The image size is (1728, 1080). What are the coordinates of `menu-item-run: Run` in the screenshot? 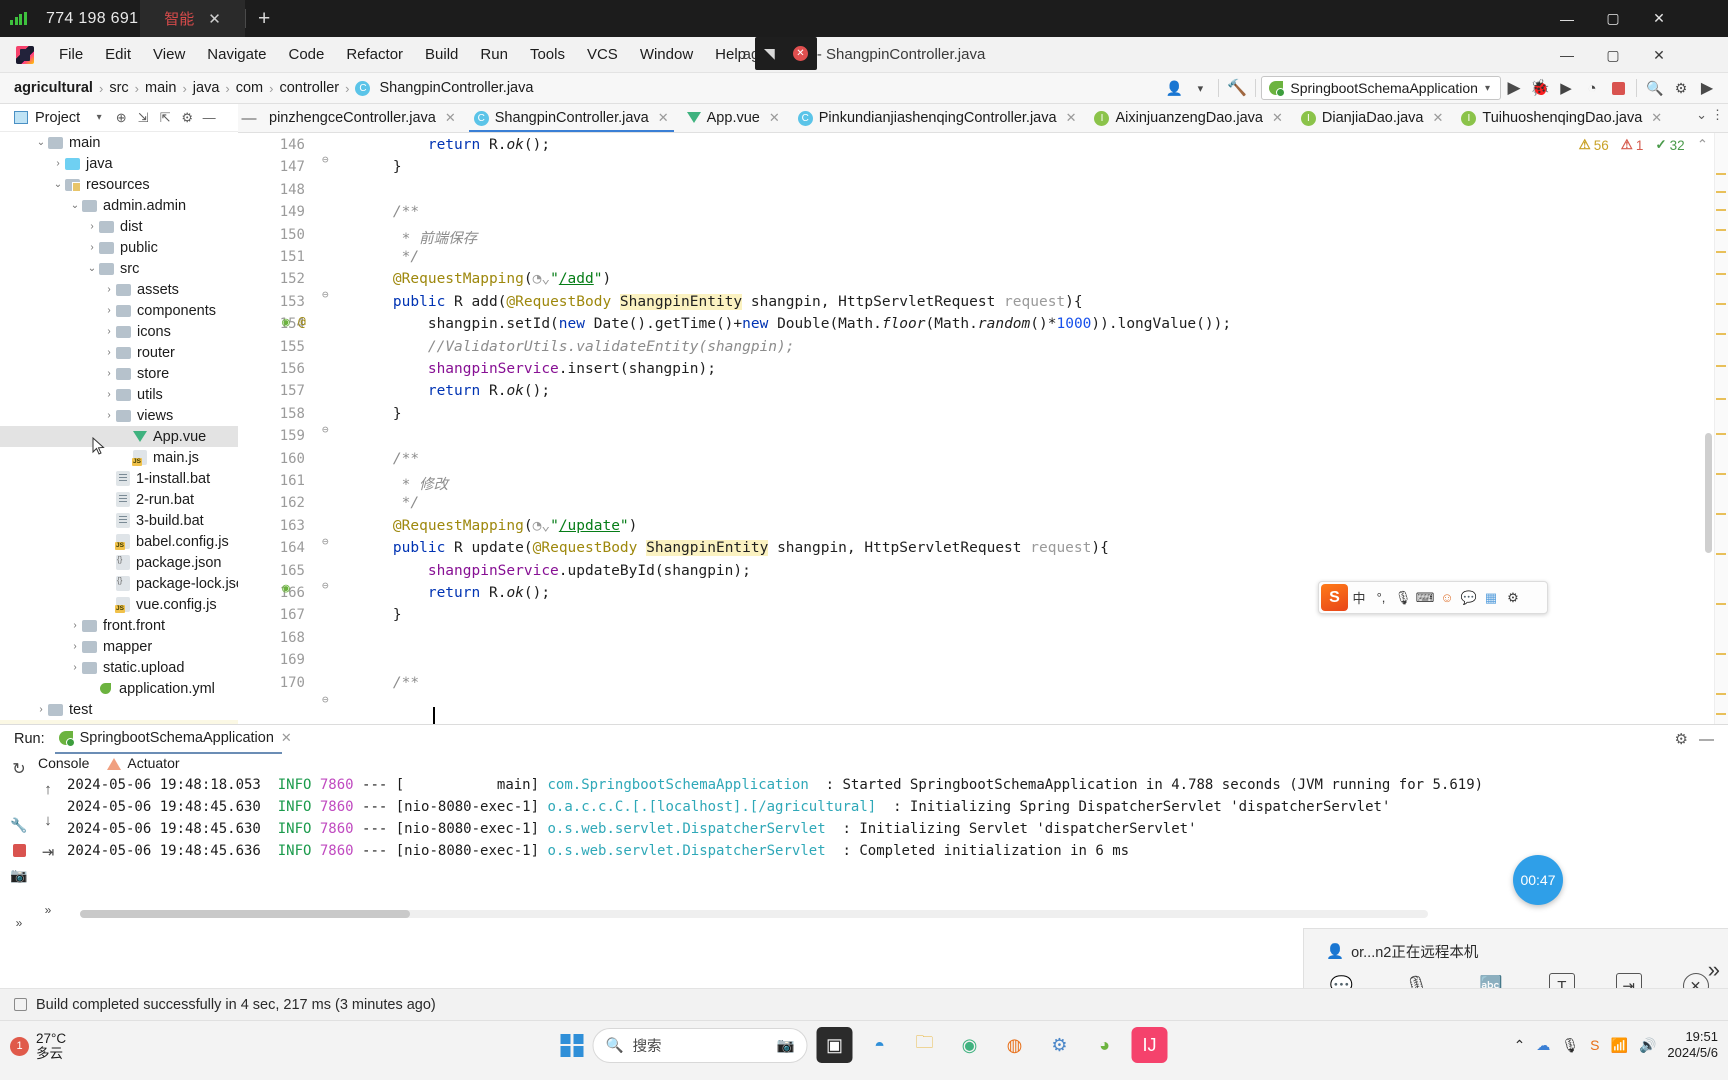 It's located at (494, 55).